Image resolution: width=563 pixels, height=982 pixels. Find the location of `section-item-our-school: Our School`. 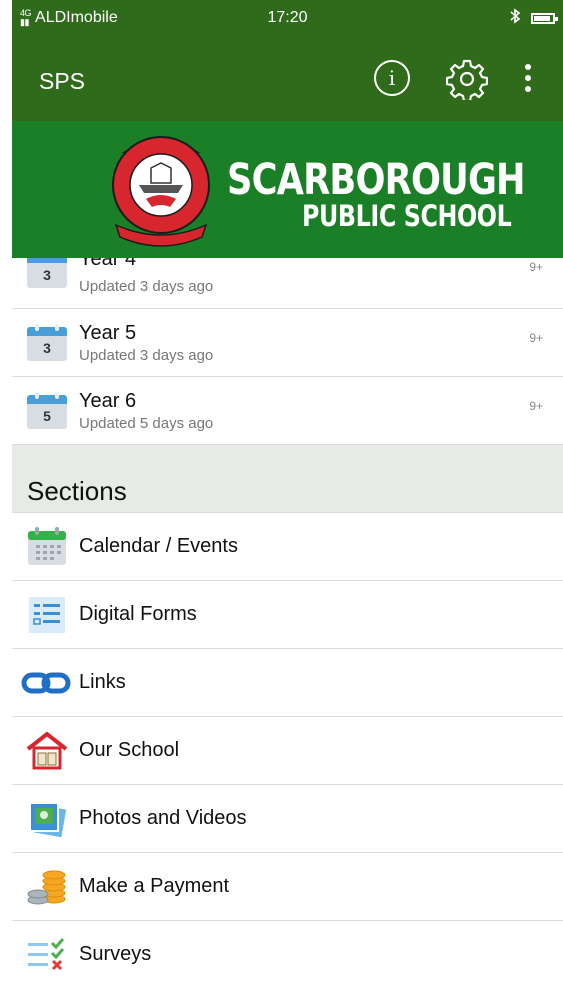

section-item-our-school: Our School is located at coordinates (287, 751).